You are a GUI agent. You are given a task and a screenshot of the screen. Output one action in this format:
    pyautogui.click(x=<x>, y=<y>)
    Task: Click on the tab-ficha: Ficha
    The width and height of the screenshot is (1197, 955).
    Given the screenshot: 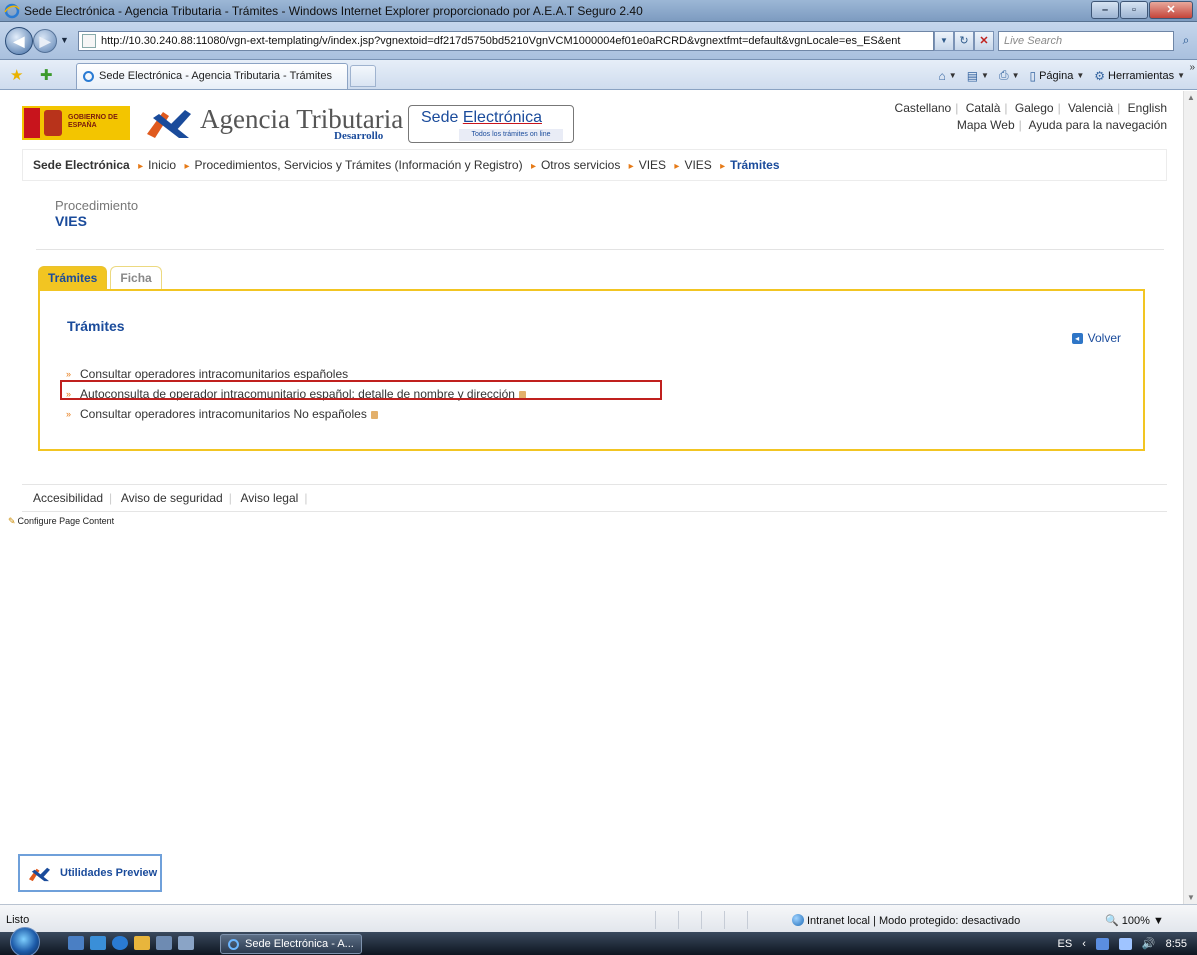 What is the action you would take?
    pyautogui.click(x=136, y=278)
    